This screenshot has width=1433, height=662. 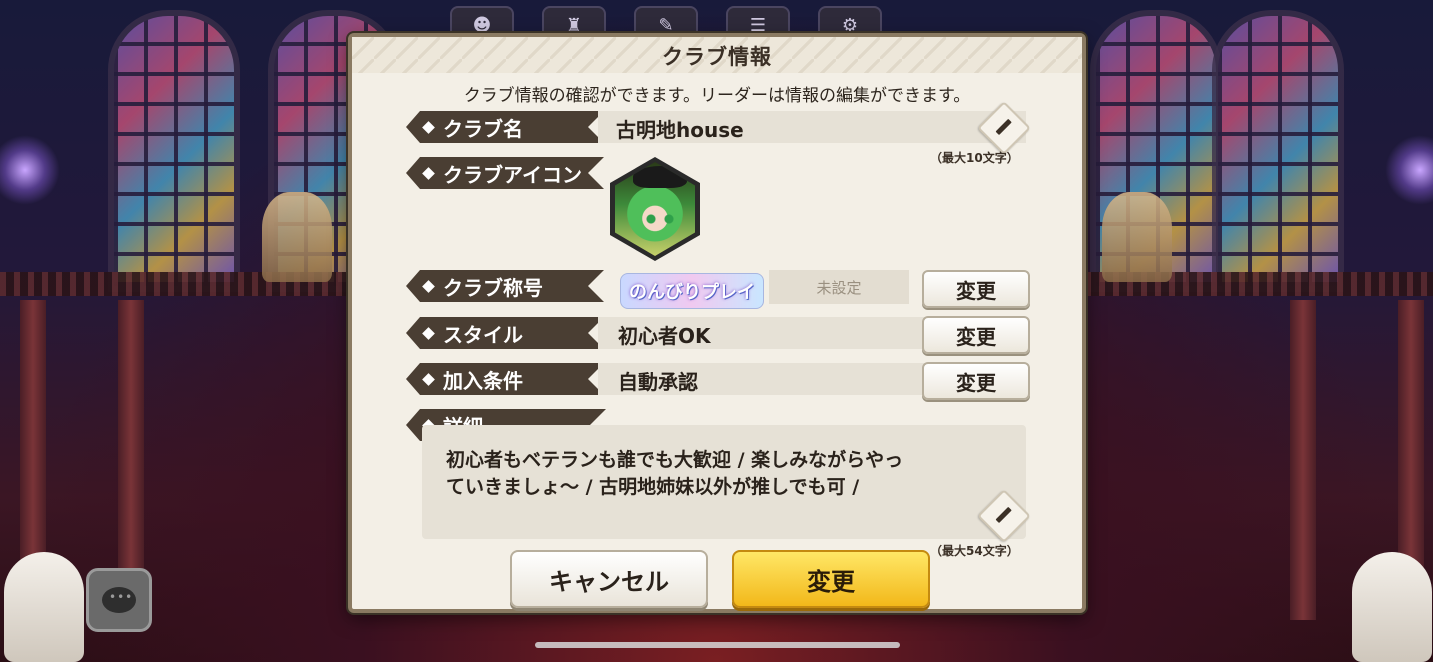 What do you see at coordinates (664, 336) in the screenshot?
I see `style-value: 初心者OK` at bounding box center [664, 336].